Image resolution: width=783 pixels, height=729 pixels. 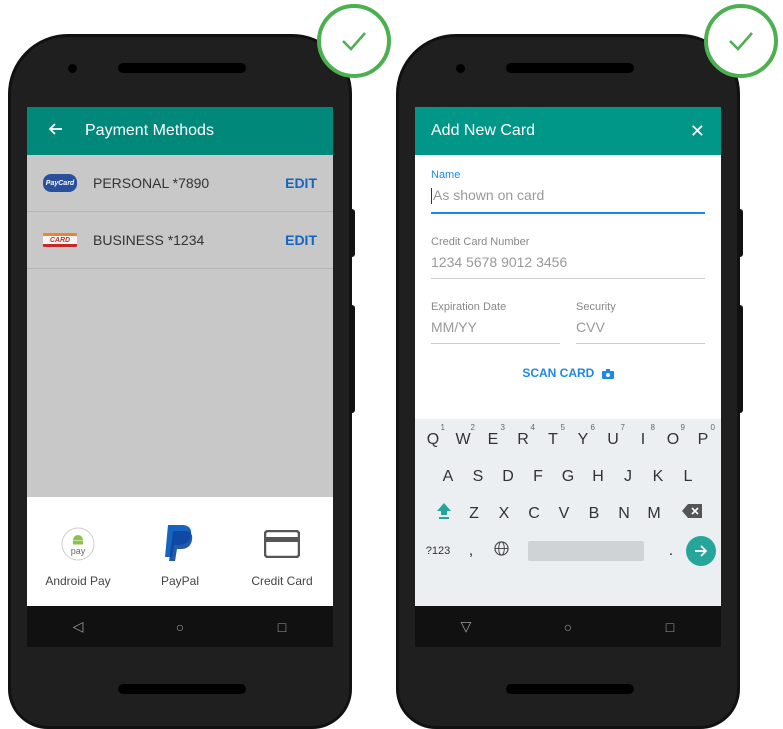 I want to click on security-label: Security, so click(x=596, y=307).